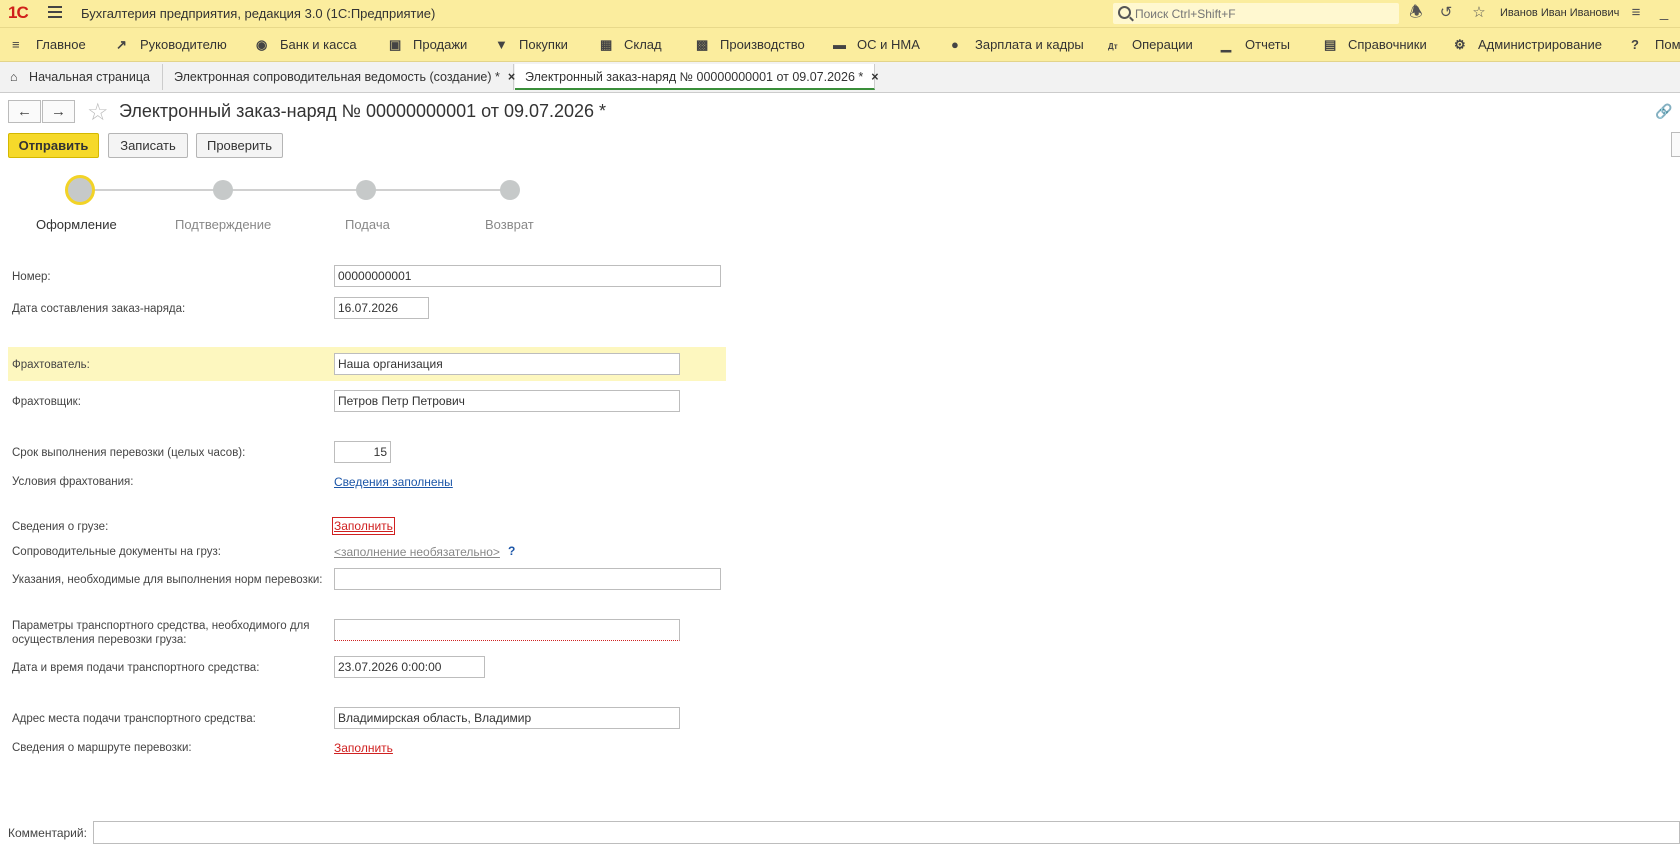 The width and height of the screenshot is (1680, 855). I want to click on step-dot-submission, so click(366, 190).